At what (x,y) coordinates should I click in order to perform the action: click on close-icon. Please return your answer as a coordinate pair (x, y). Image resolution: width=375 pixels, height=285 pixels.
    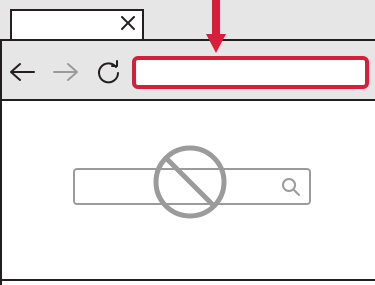
    Looking at the image, I should click on (128, 23).